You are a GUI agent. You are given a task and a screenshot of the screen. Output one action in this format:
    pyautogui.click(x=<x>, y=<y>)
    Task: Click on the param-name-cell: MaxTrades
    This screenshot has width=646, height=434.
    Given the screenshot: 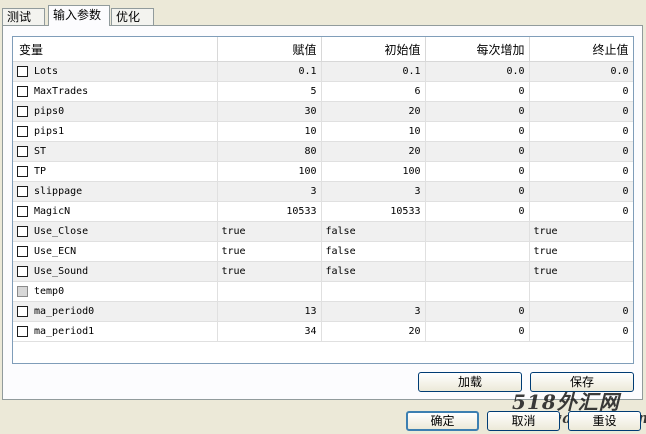 What is the action you would take?
    pyautogui.click(x=115, y=91)
    